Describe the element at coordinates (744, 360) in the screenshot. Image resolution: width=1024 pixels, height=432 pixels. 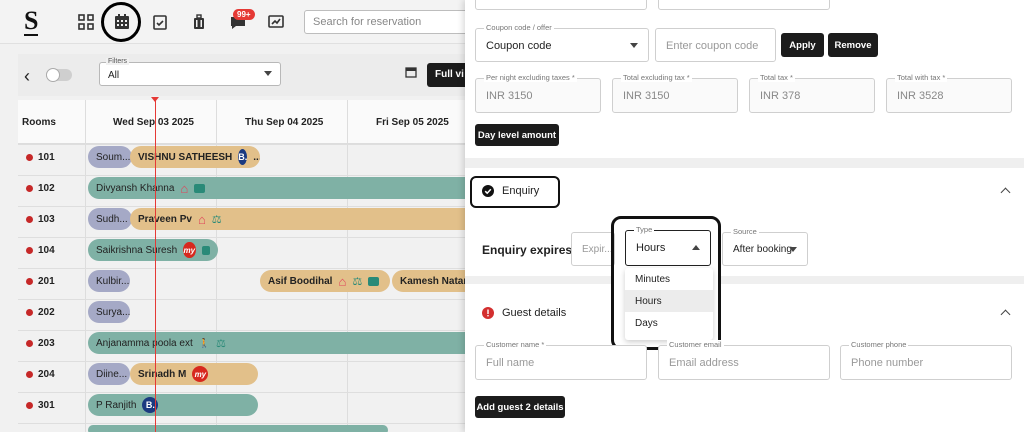
I see `customer-email-input: Customer email Email address` at that location.